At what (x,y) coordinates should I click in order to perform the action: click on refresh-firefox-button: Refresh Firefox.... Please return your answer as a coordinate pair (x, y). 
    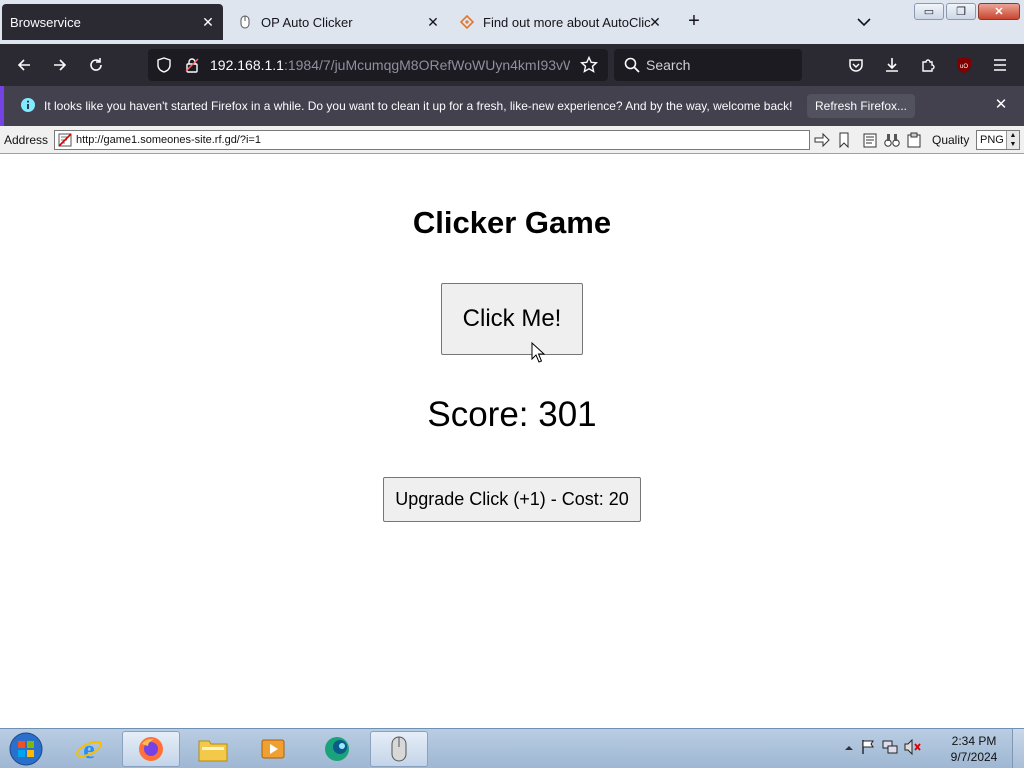
    Looking at the image, I should click on (861, 106).